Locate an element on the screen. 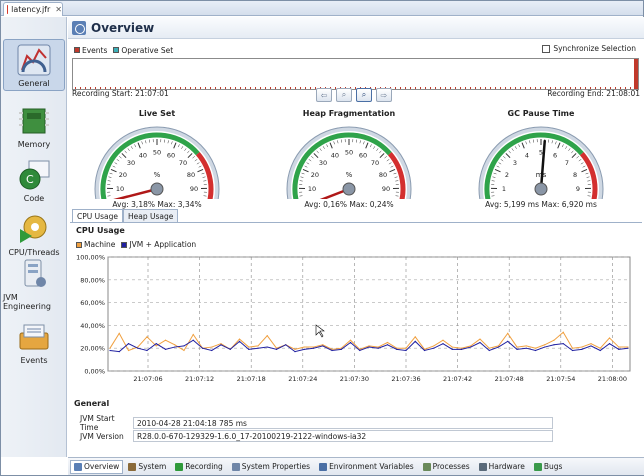 This screenshot has height=476, width=644. editor-tab-label: latency.jfr is located at coordinates (31, 9).